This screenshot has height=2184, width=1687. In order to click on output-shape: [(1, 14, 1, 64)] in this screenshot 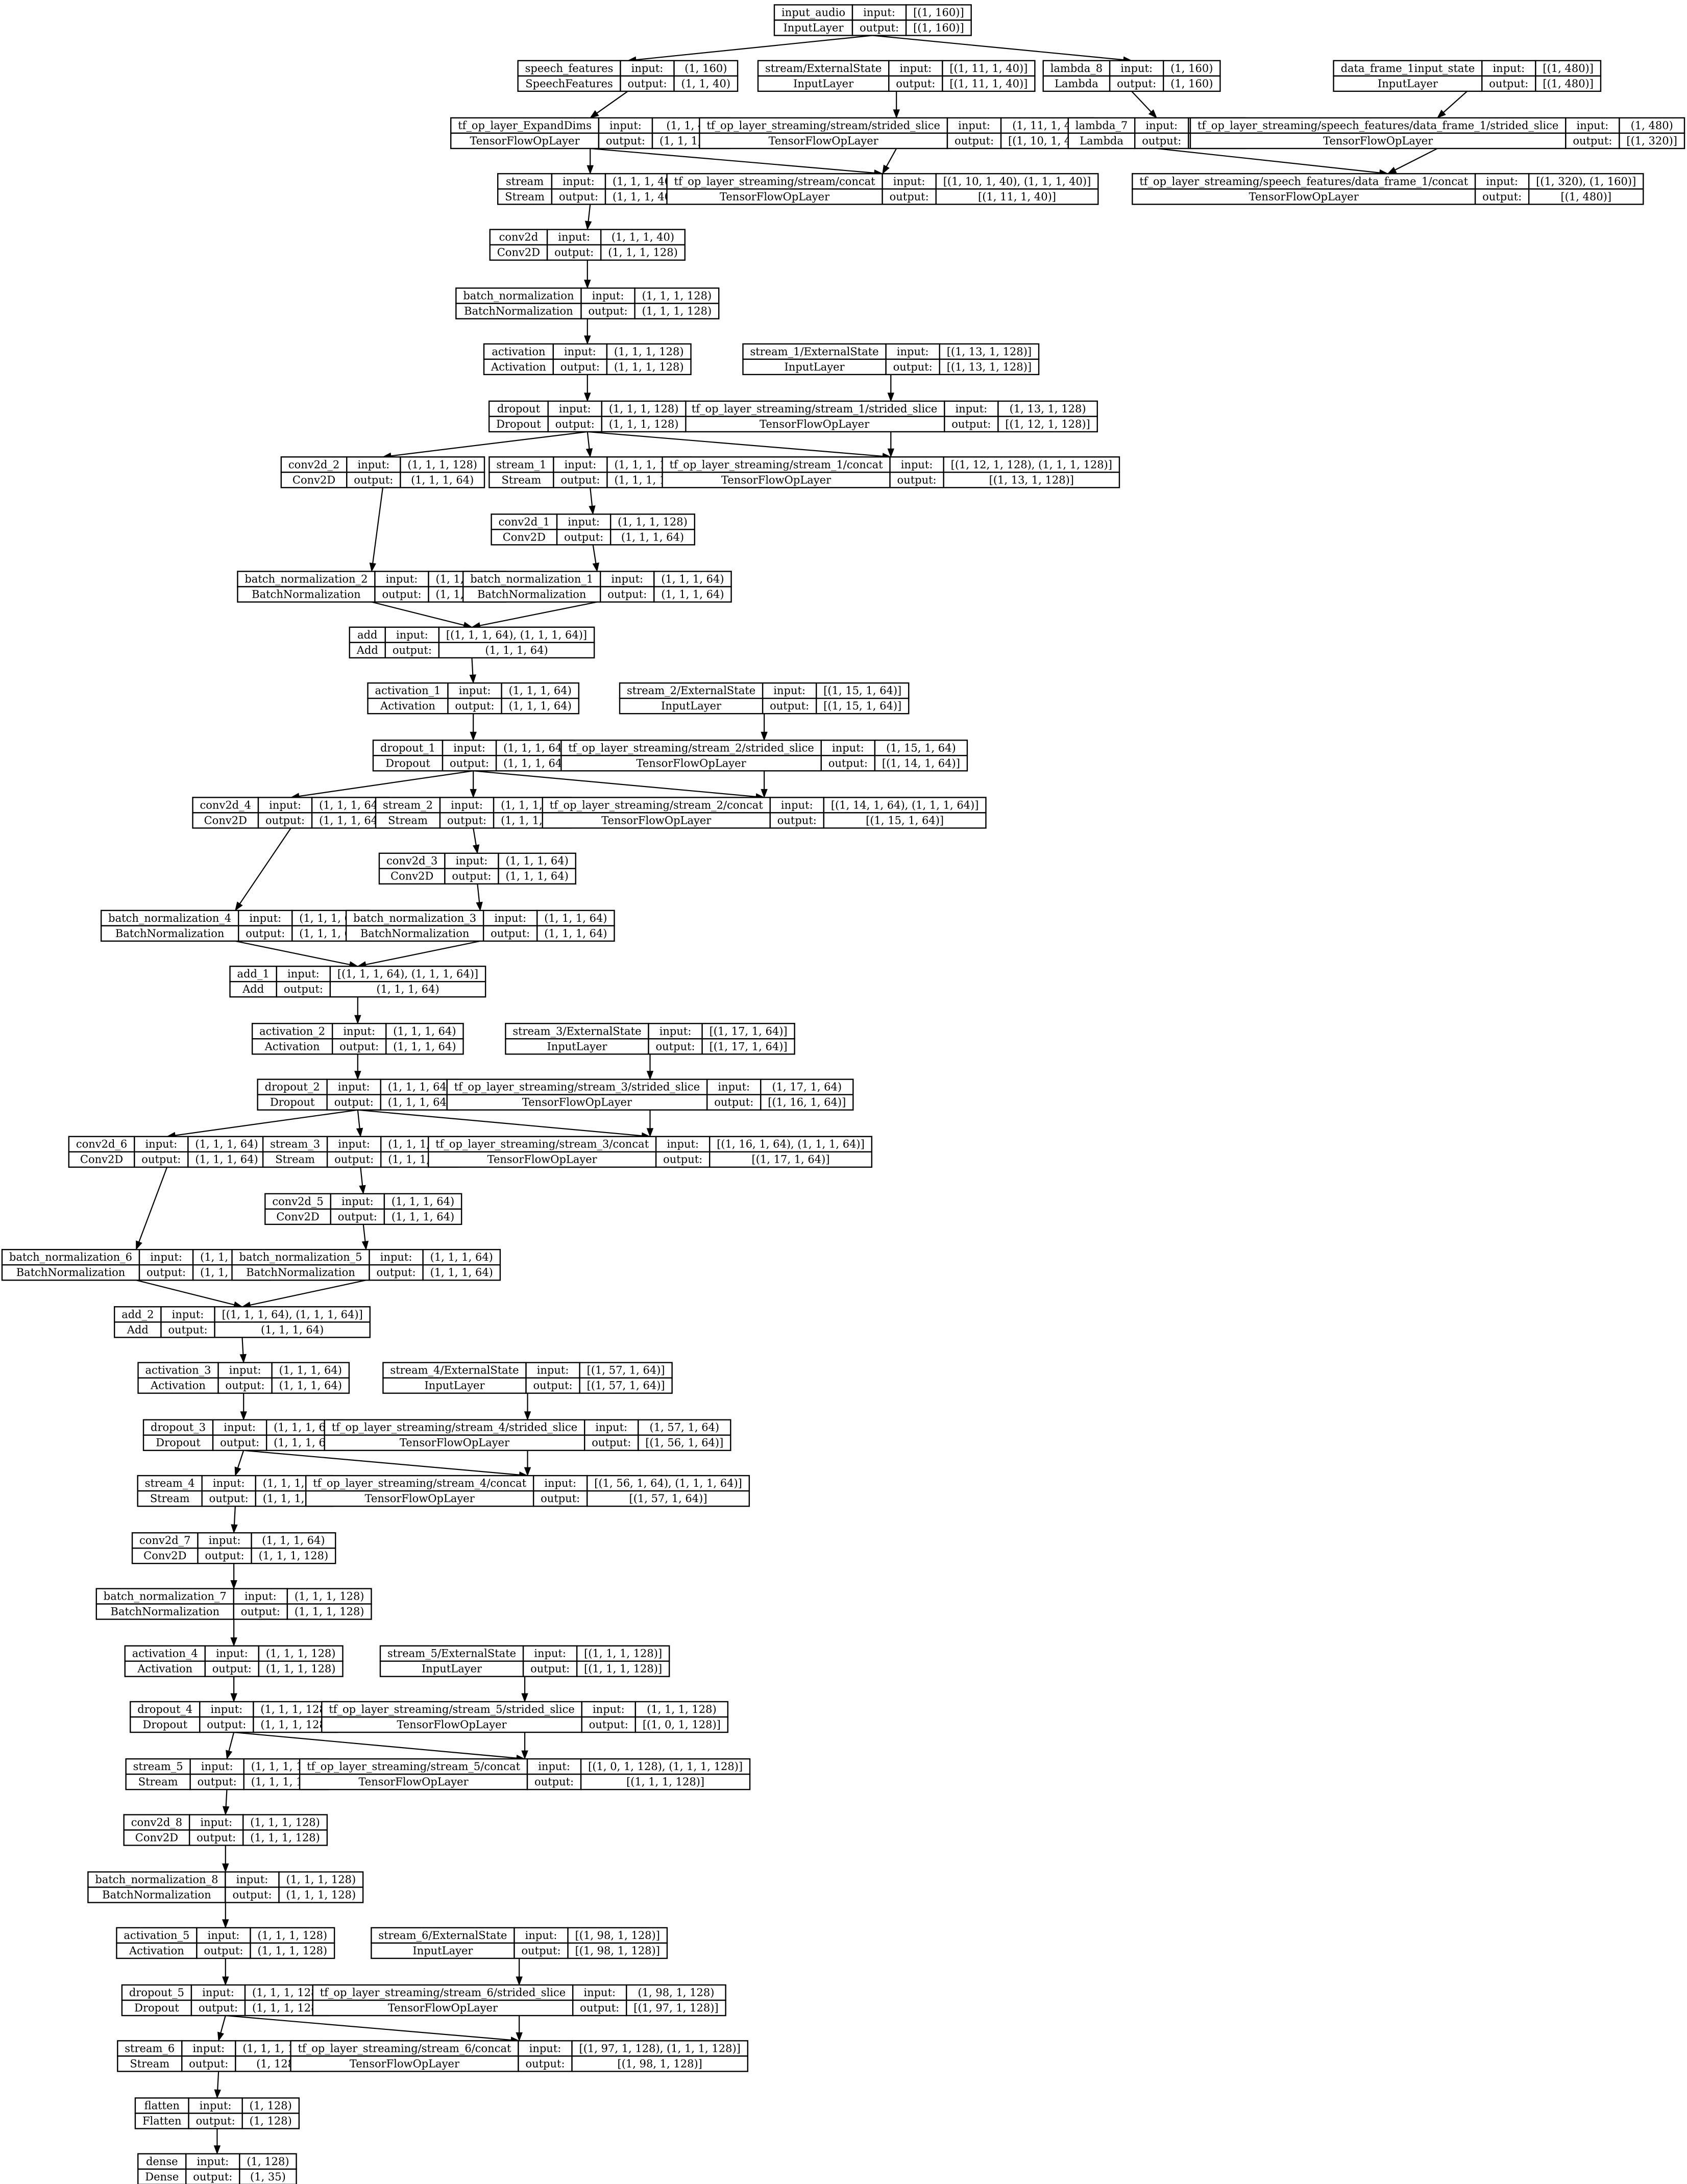, I will do `click(921, 763)`.